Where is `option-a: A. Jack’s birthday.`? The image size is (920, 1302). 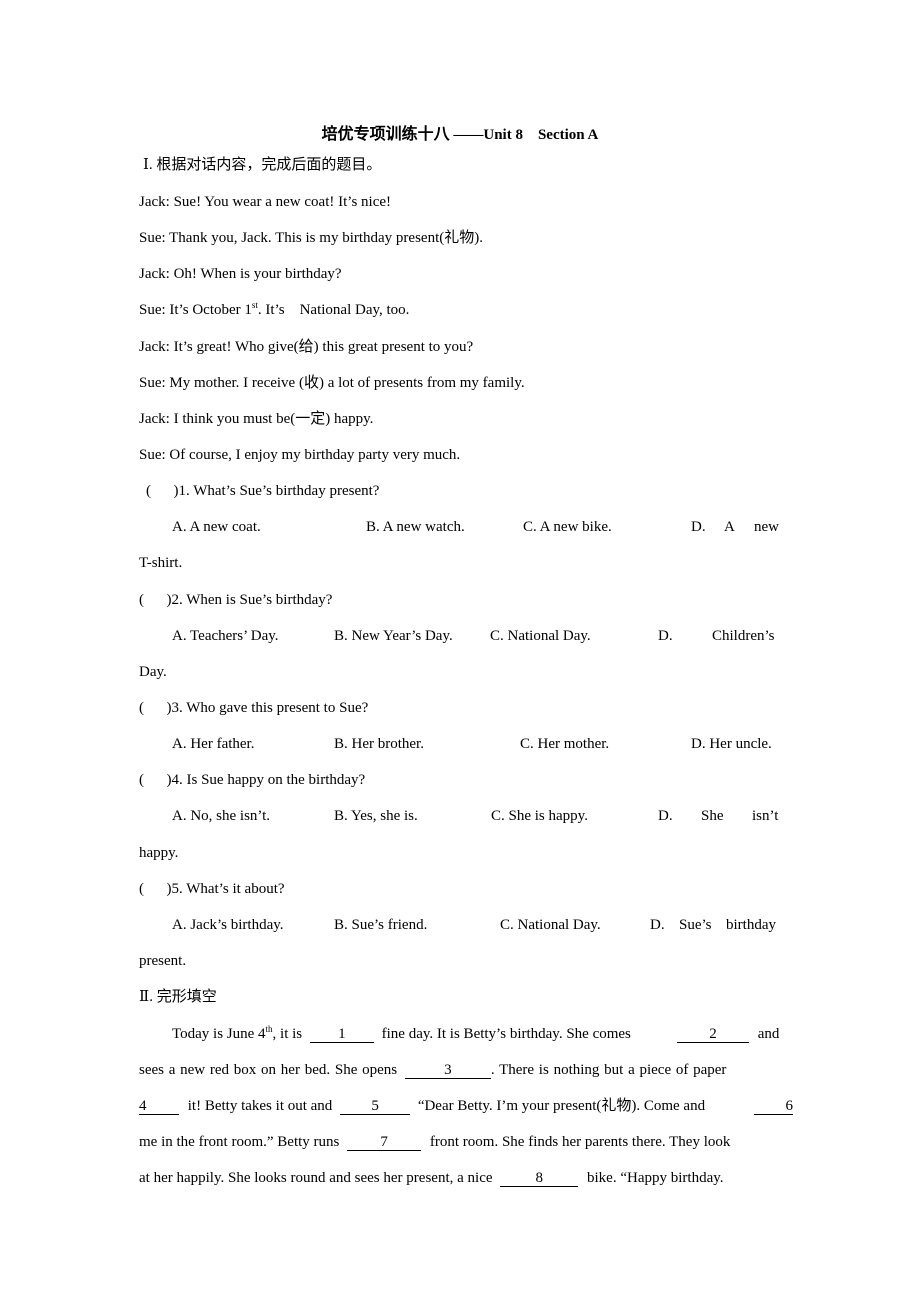 option-a: A. Jack’s birthday. is located at coordinates (228, 925).